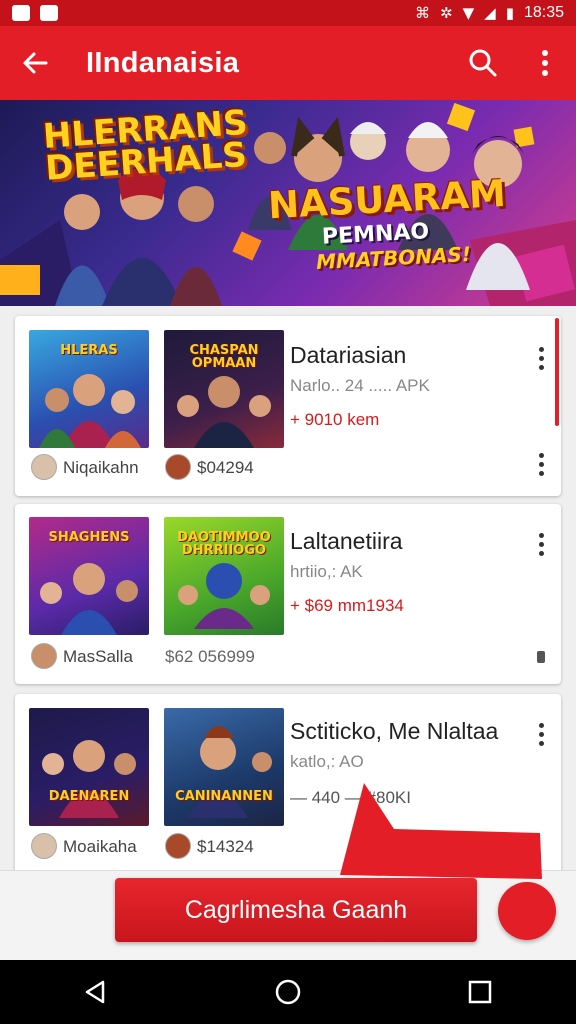  I want to click on status-bar: ⌘ ✲ ▼ ◢ ▮ 18:35, so click(288, 13).